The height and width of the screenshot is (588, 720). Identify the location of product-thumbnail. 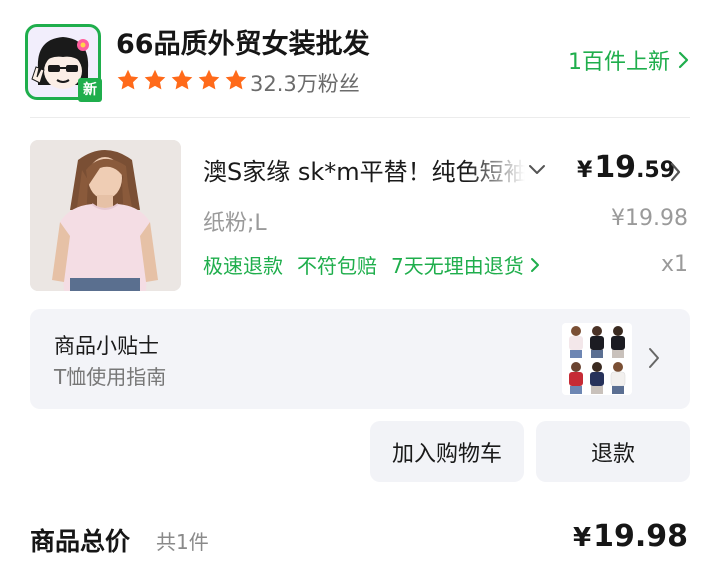
(105, 215).